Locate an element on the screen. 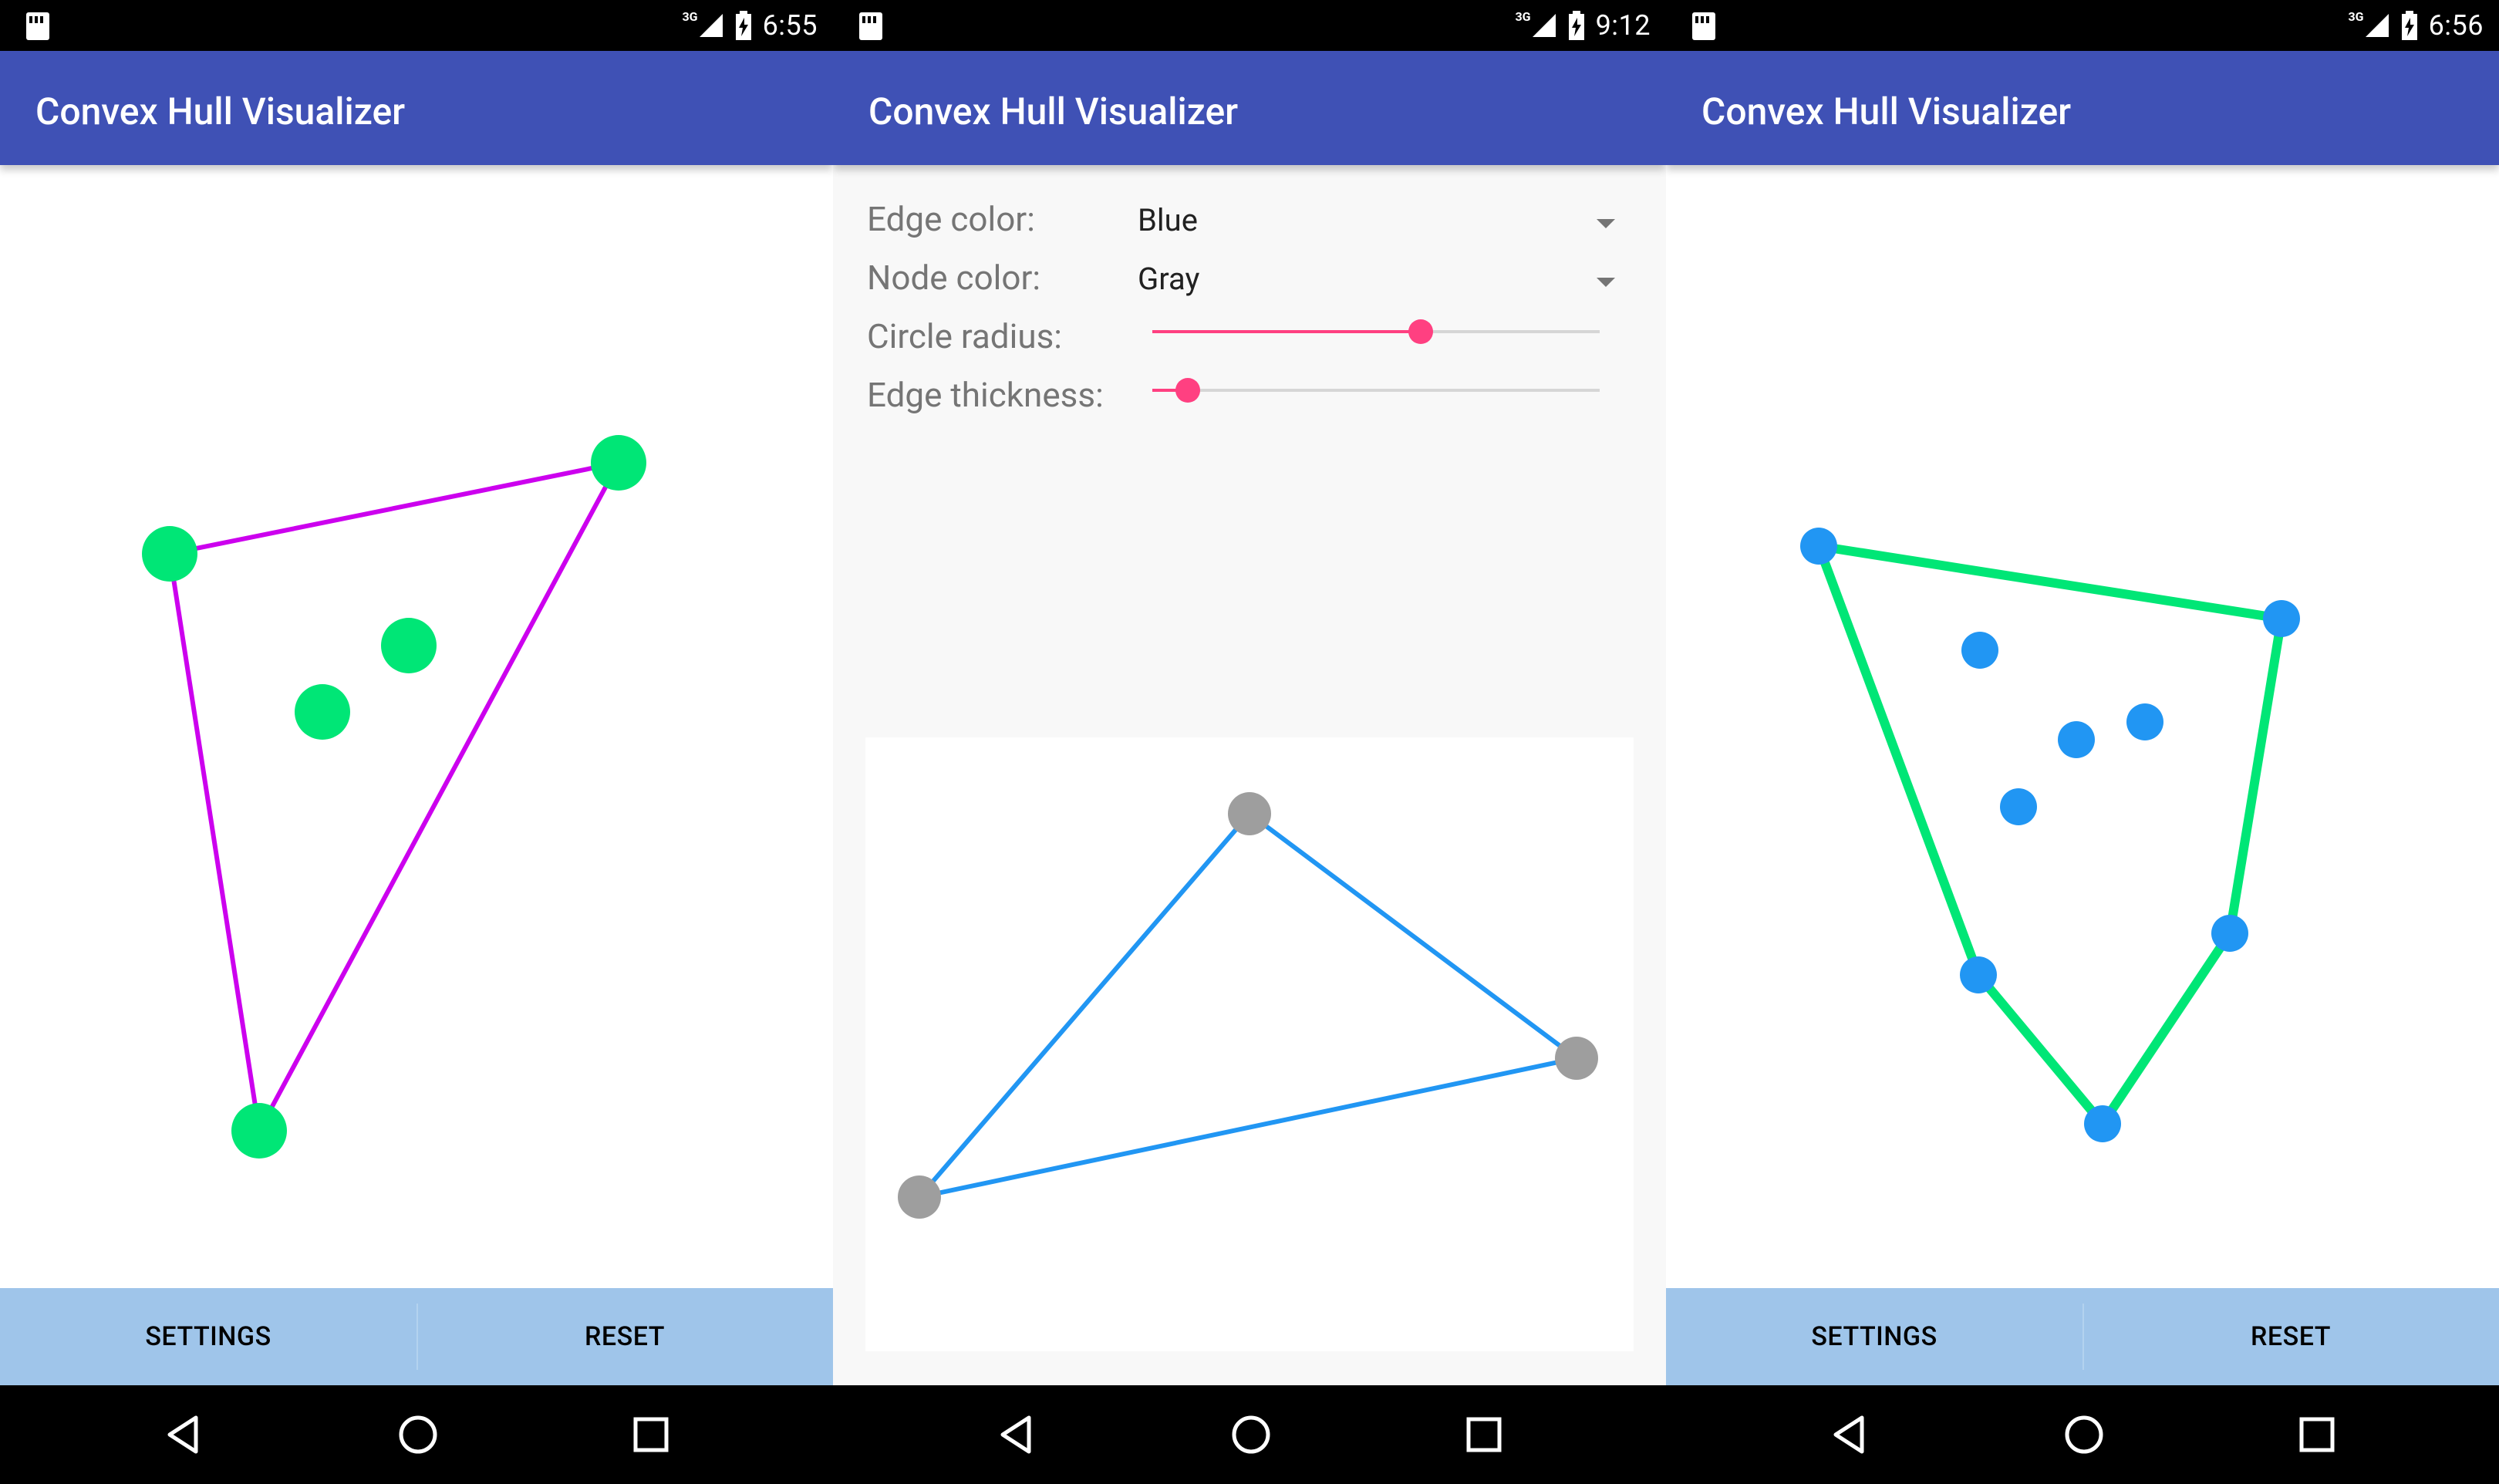  edge-thickness-label: Edge thickness: is located at coordinates (985, 395).